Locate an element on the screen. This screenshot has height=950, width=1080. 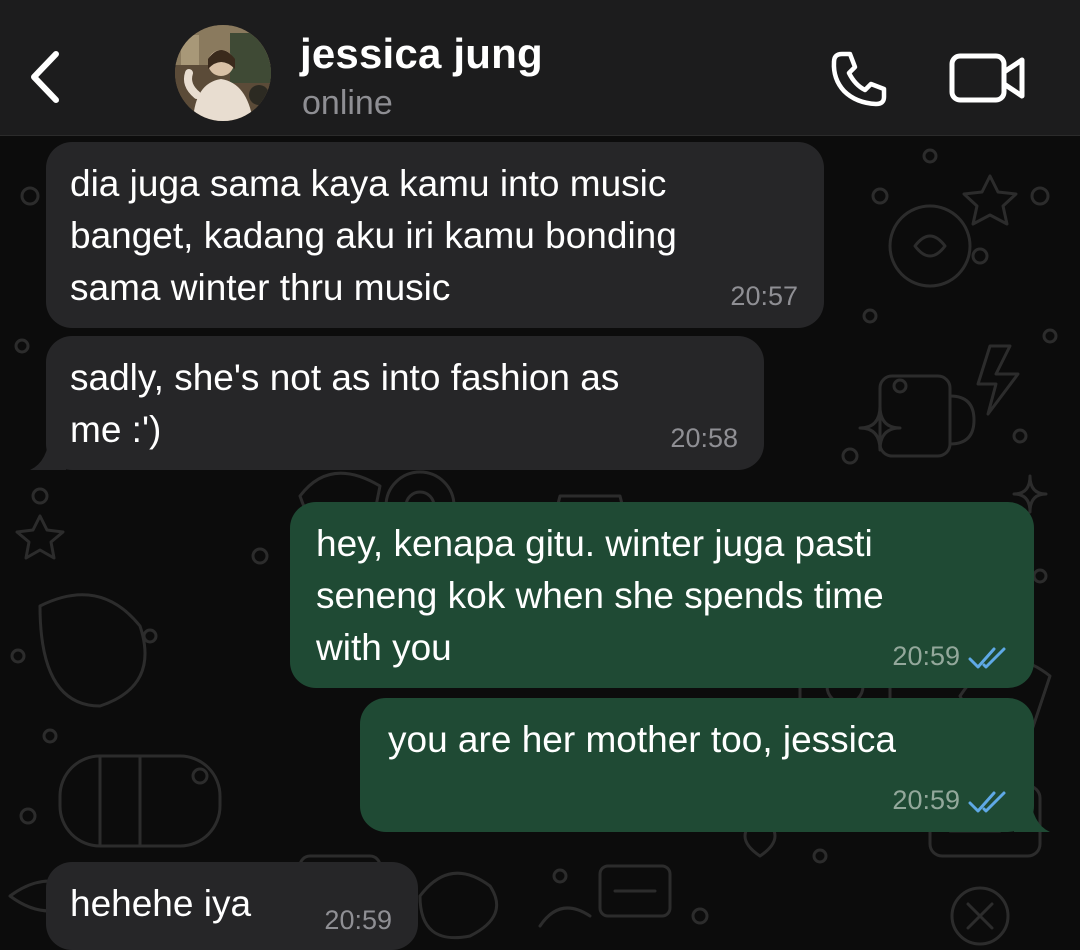
contact-name: jessica jung is located at coordinates (421, 54).